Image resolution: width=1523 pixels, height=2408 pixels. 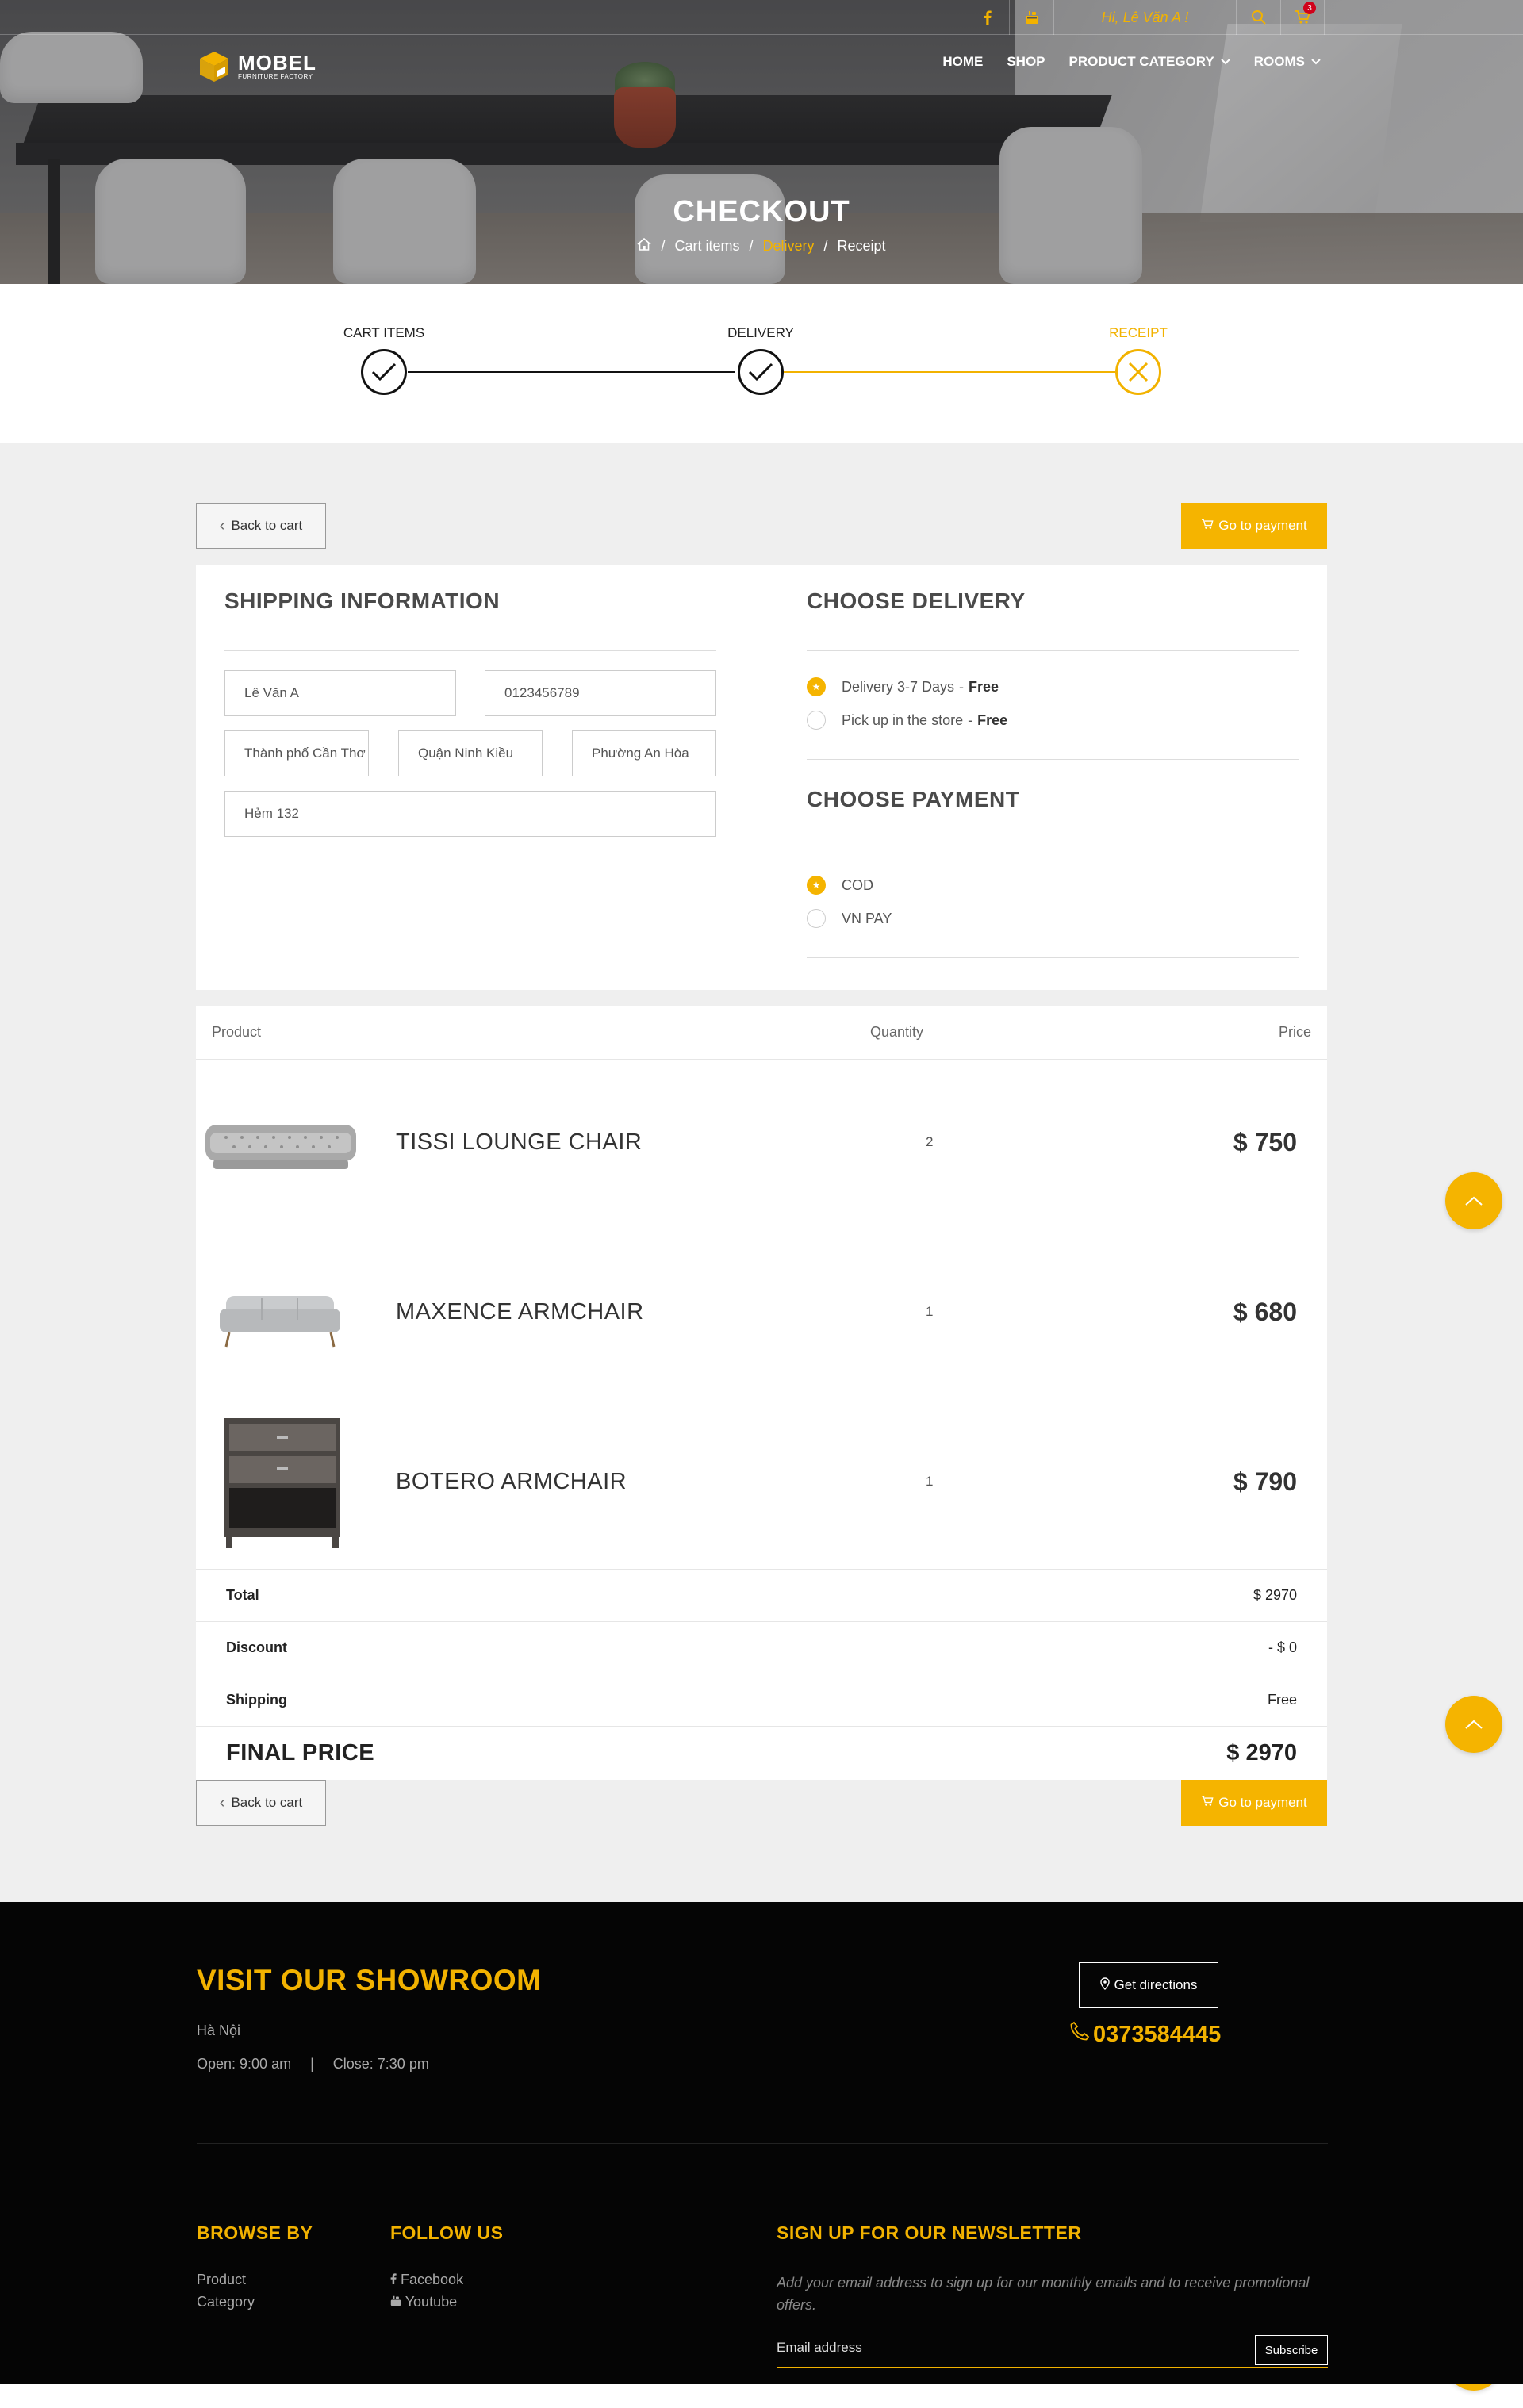 I want to click on summary-shipping-row: Shipping Free, so click(x=761, y=1700).